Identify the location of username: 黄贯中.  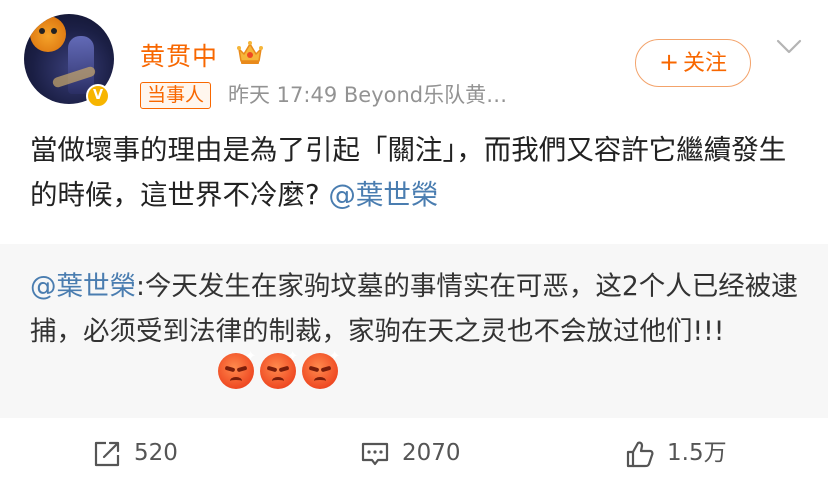
(179, 55).